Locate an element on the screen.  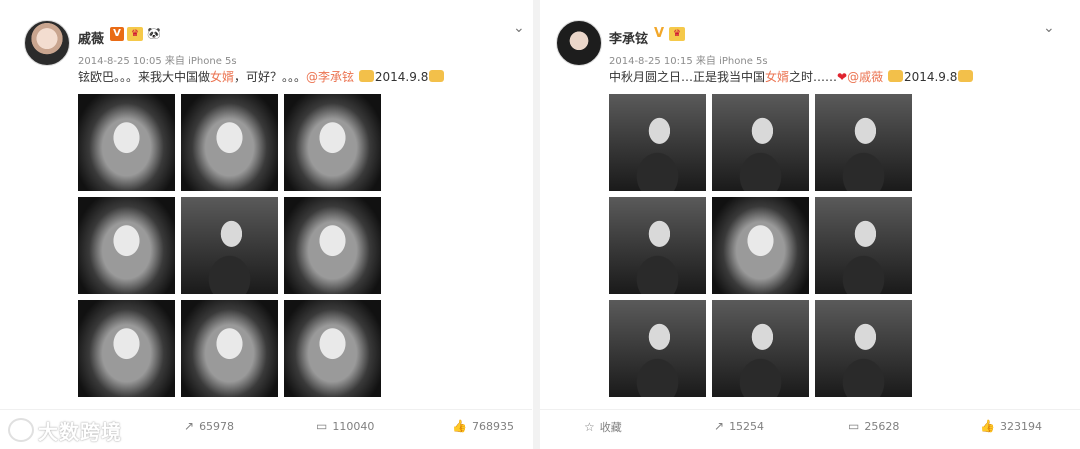
comment-button: ▭ 110040 is located at coordinates (345, 426).